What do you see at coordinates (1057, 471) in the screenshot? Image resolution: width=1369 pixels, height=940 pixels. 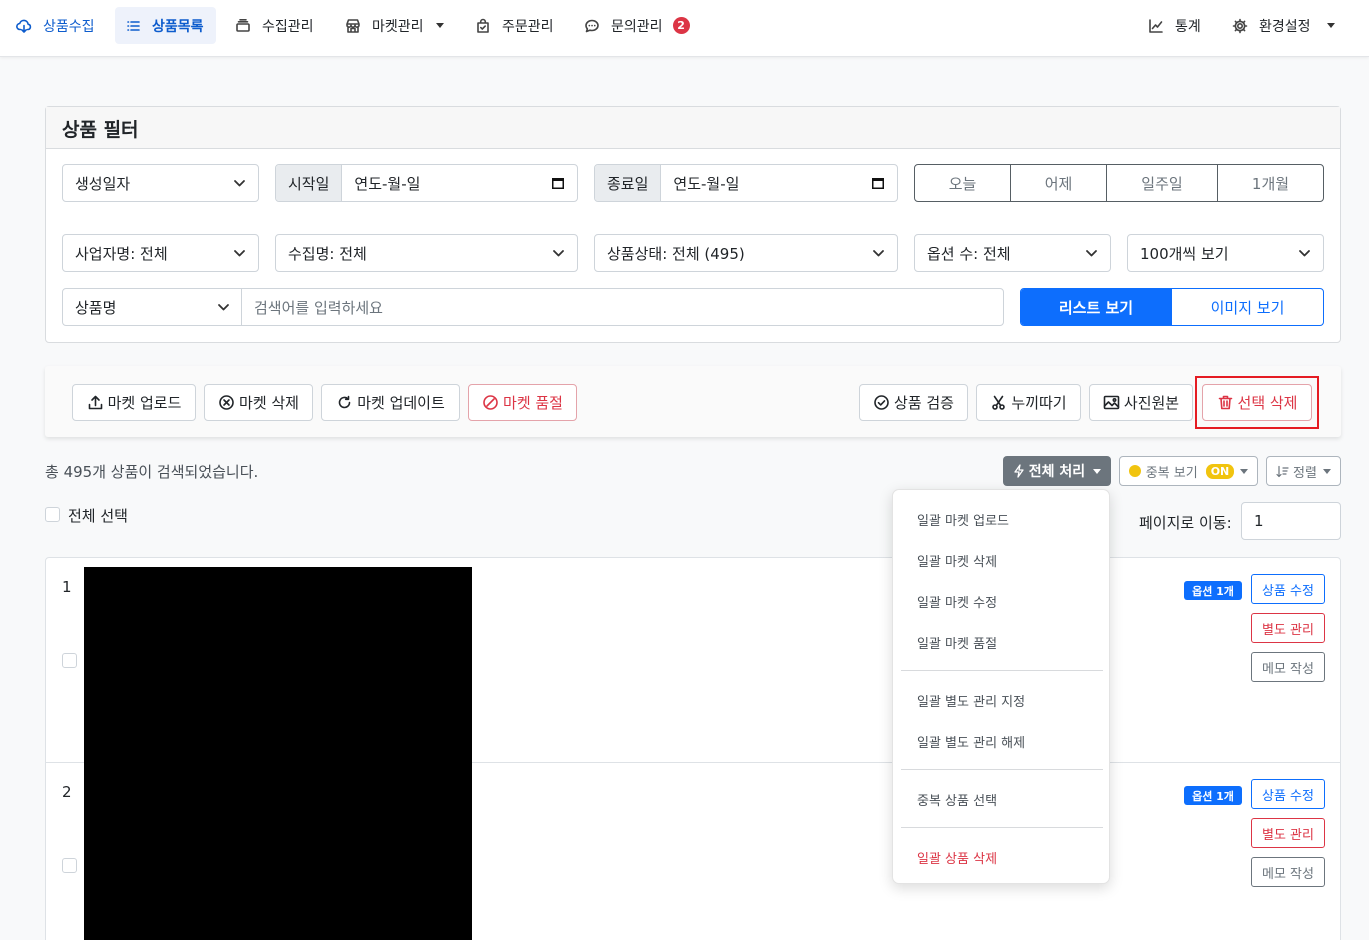 I see `bulk-process-button: 전체 처리` at bounding box center [1057, 471].